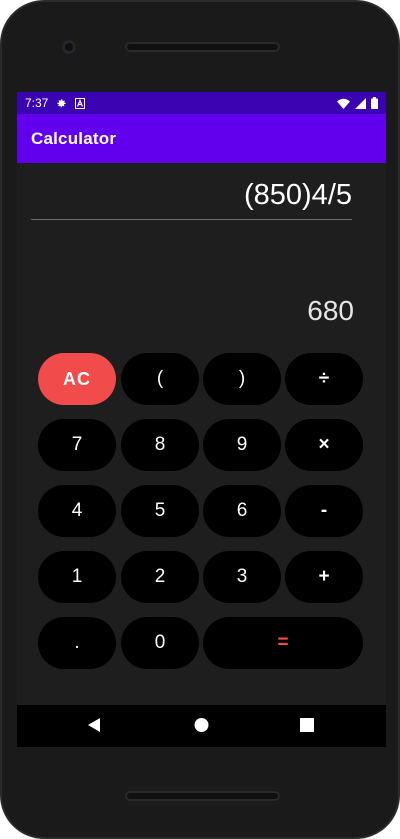 The height and width of the screenshot is (839, 400). What do you see at coordinates (307, 727) in the screenshot?
I see `recents-icon` at bounding box center [307, 727].